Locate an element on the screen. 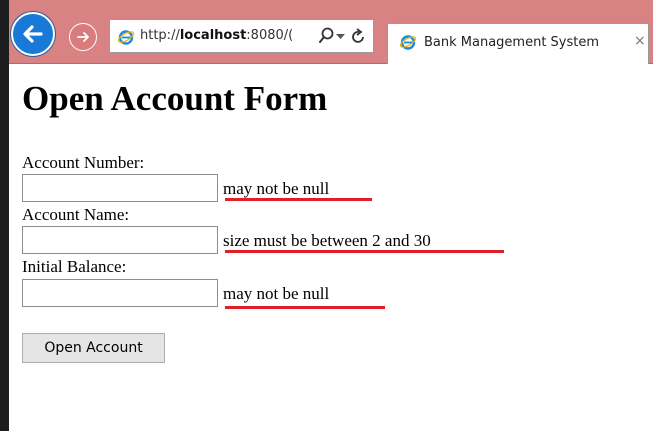 This screenshot has width=660, height=431. forward-button is located at coordinates (83, 37).